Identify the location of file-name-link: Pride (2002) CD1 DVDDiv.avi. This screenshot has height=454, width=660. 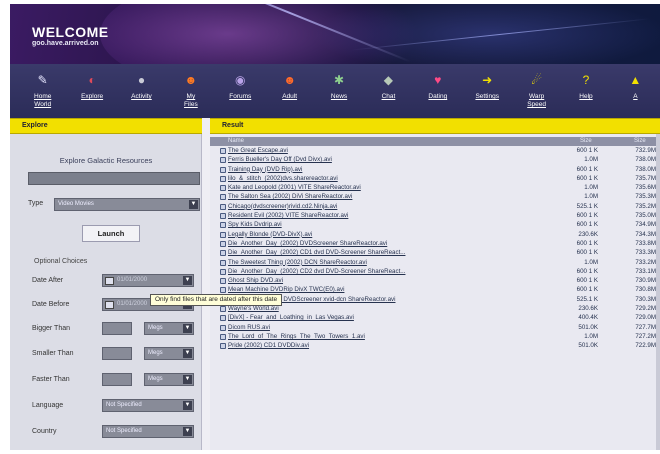
(393, 345).